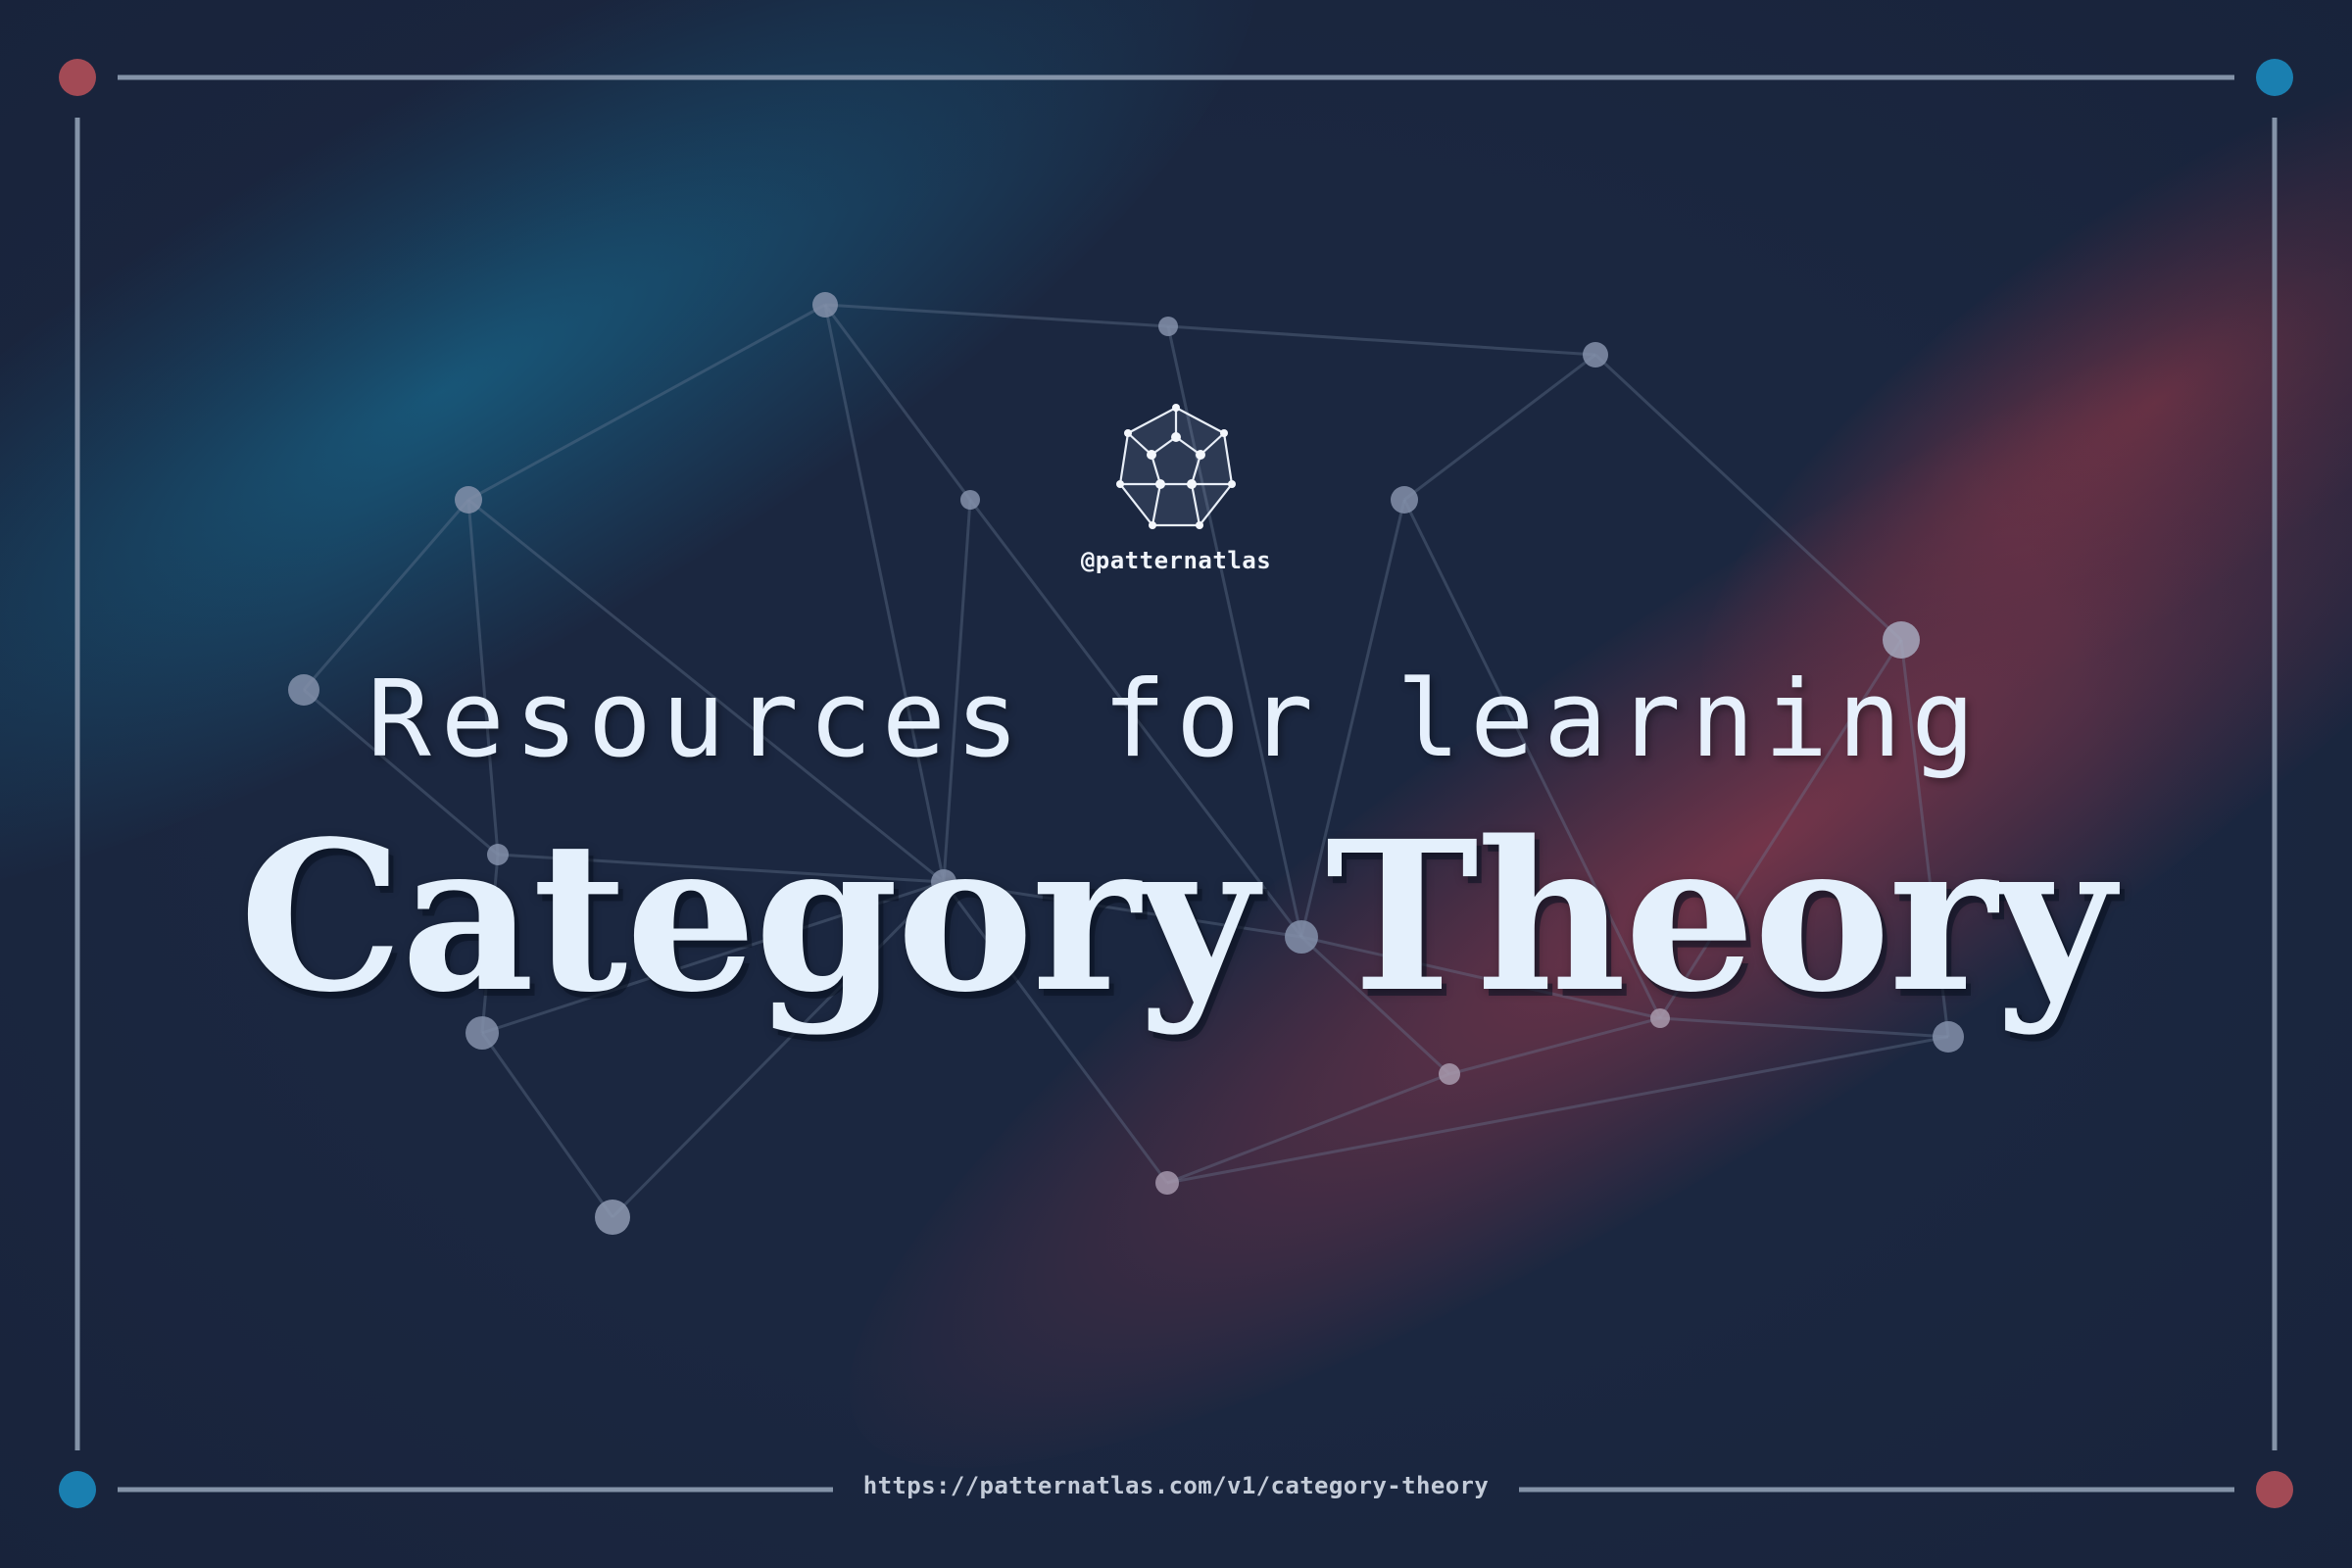 The image size is (2352, 1568). I want to click on title-line-2: Category Theory, so click(1177, 917).